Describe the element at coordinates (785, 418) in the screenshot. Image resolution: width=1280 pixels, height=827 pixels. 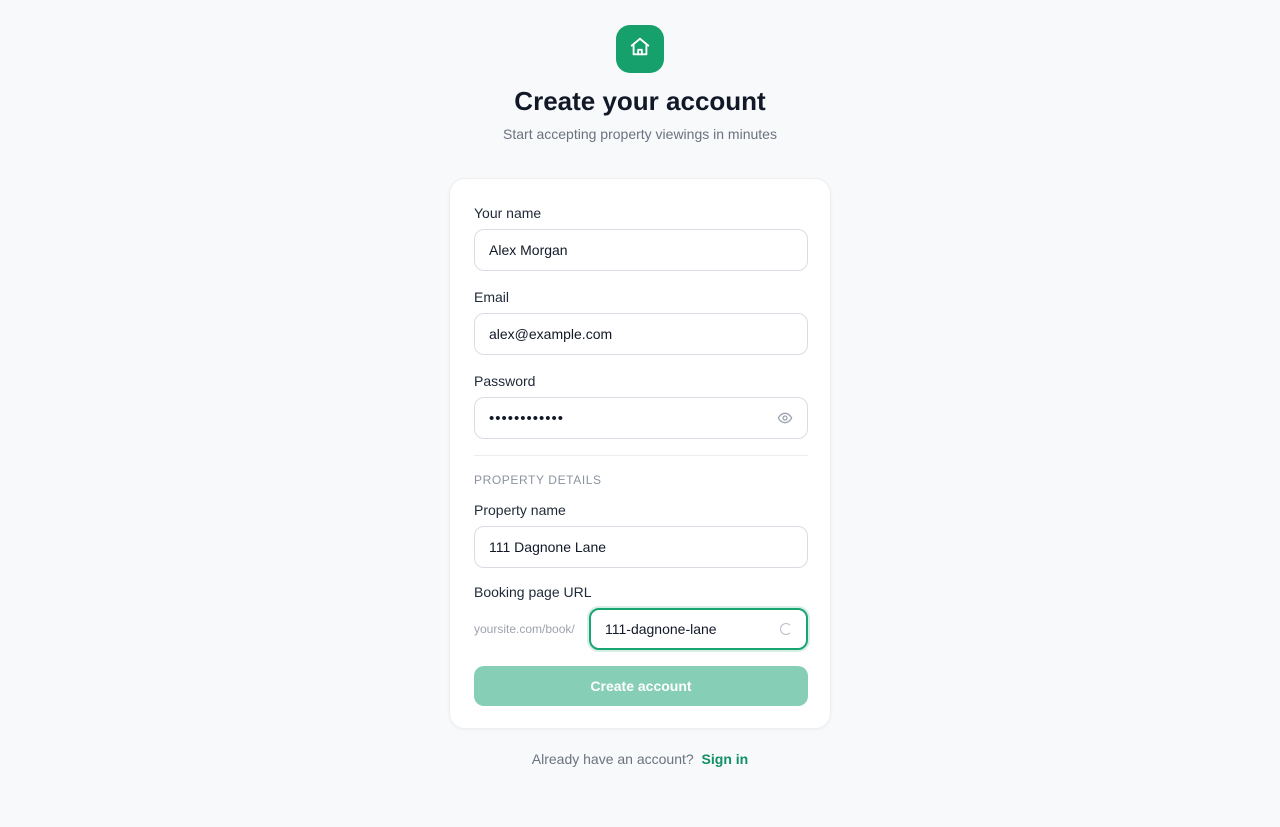
I see `eye-icon` at that location.